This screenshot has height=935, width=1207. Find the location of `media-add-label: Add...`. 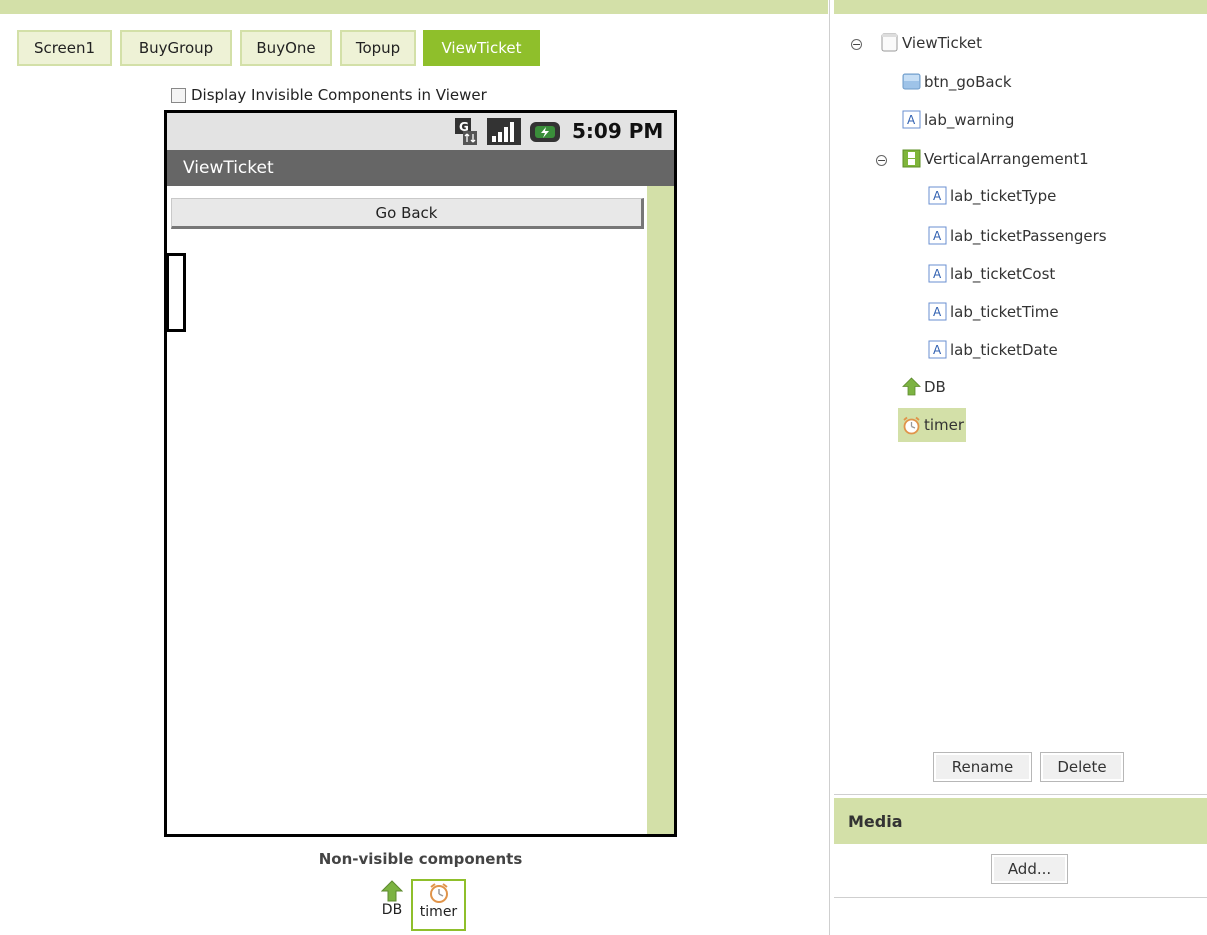

media-add-label: Add... is located at coordinates (1029, 869).